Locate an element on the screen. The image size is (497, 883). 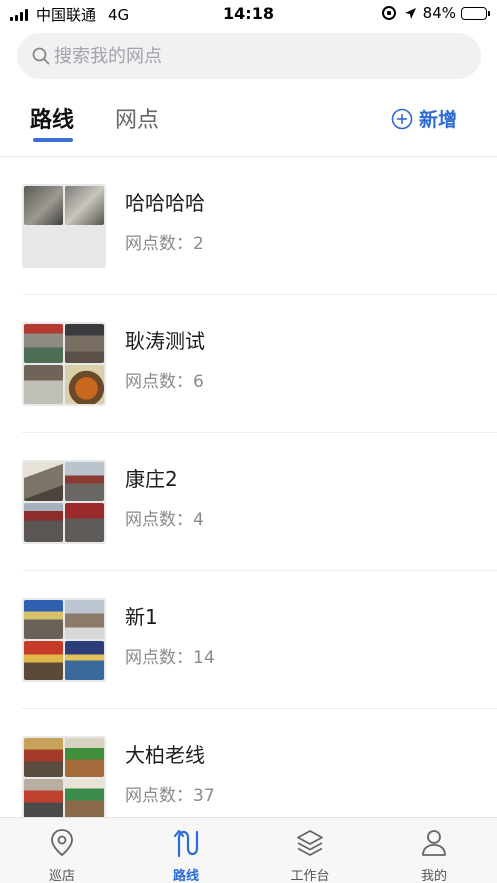
route-item: 大柏老线 网点数：37 is located at coordinates (248, 763).